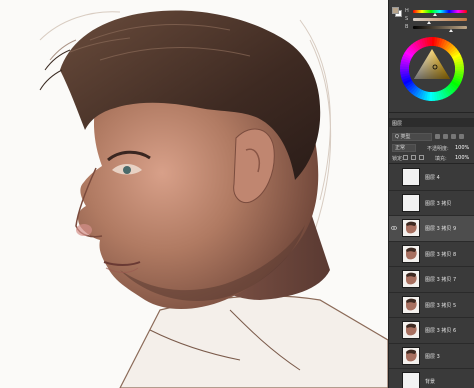  I want to click on layer-row: 图层 3 拷贝 7, so click(431, 280).